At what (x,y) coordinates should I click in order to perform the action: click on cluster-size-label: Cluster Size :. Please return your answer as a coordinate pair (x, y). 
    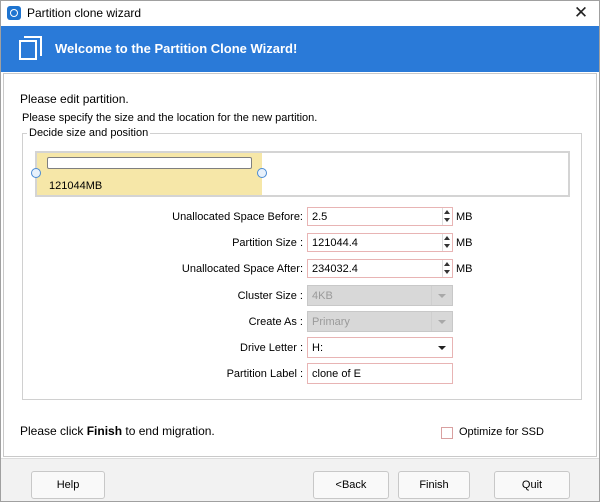
    Looking at the image, I should click on (270, 296).